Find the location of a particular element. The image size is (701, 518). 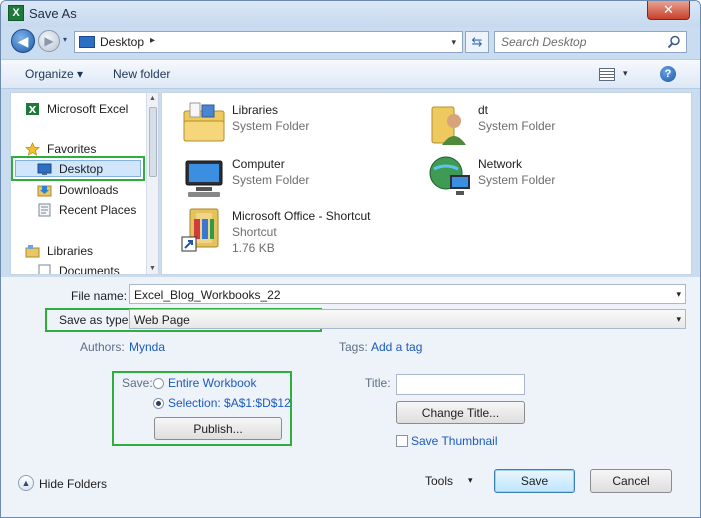

excel-icon: X is located at coordinates (32, 109).